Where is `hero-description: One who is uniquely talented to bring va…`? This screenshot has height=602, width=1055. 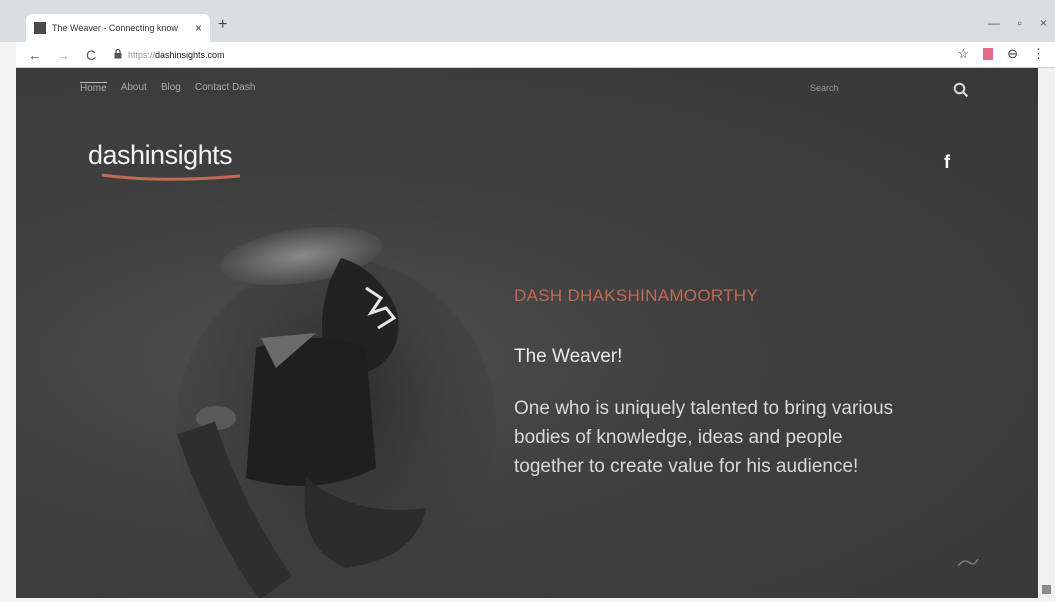 hero-description: One who is uniquely talented to bring va… is located at coordinates (704, 437).